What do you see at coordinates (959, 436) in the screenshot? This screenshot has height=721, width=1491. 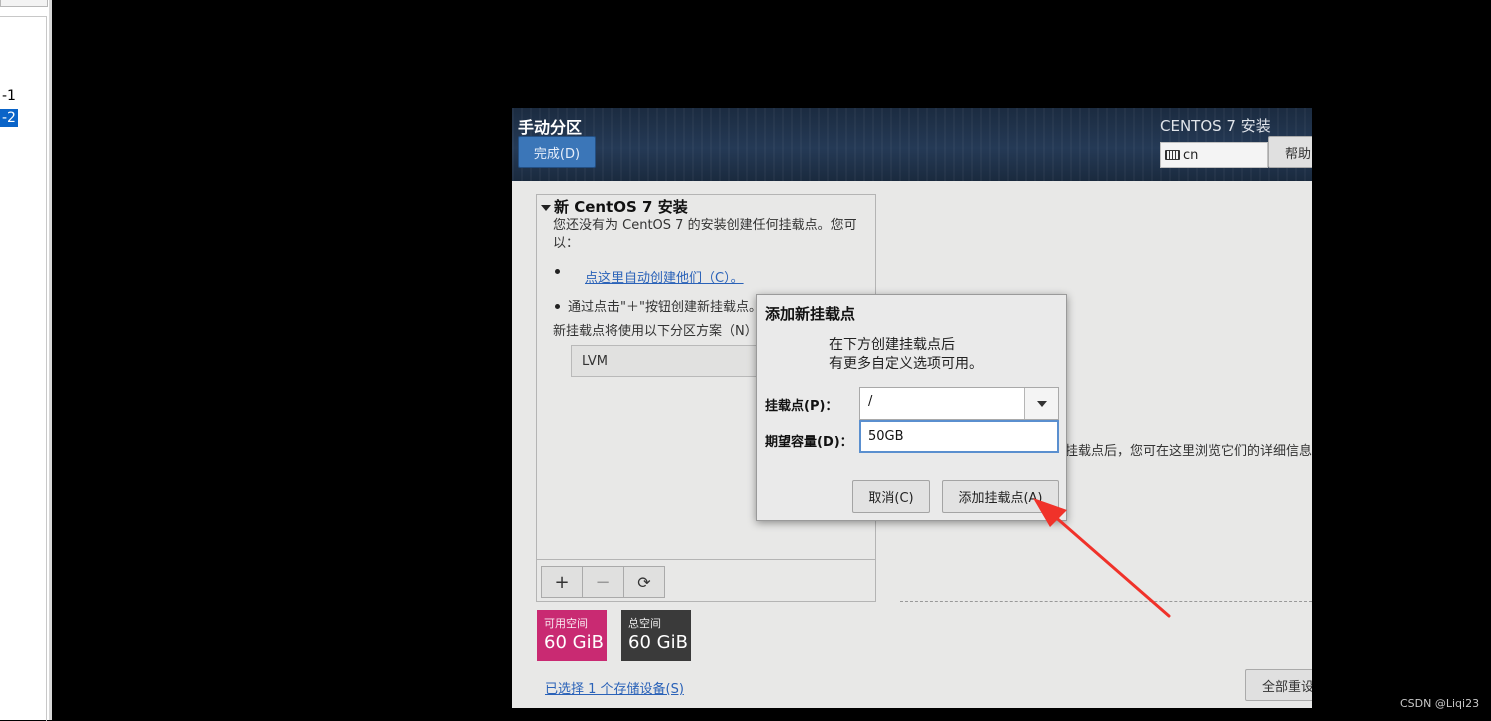 I see `desired-capacity-input` at bounding box center [959, 436].